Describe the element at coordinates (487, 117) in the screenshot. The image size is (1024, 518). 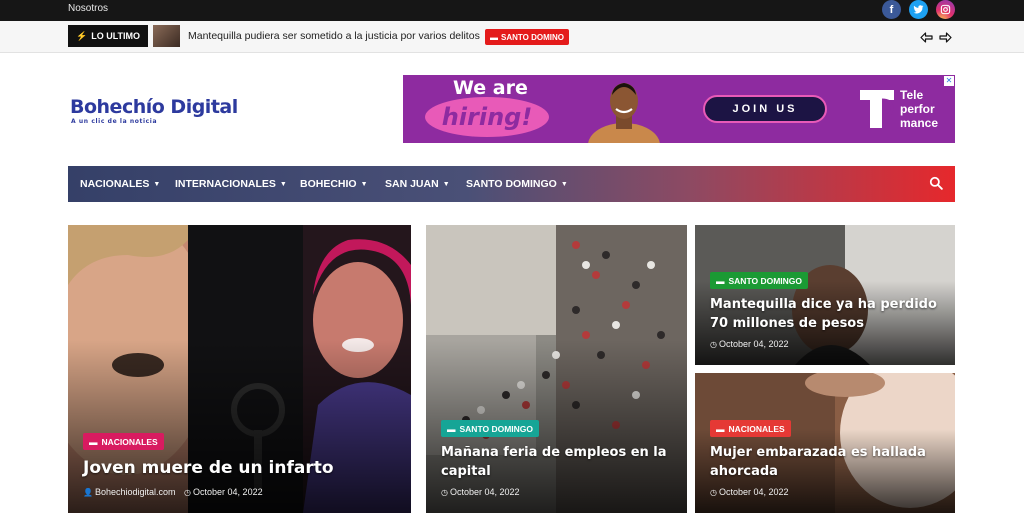
I see `ad-hiring-text: hiring!` at that location.